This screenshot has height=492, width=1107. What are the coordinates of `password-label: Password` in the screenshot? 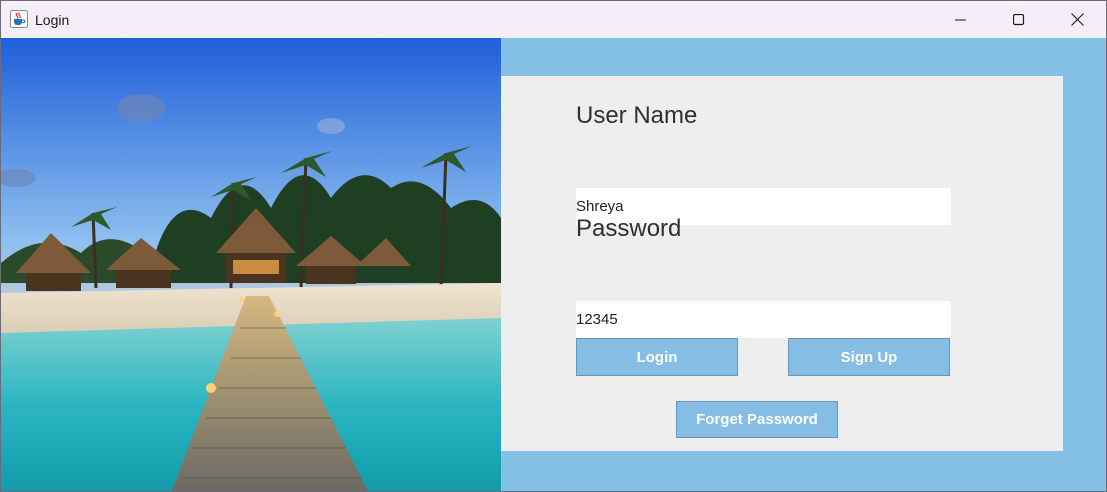 It's located at (629, 228).